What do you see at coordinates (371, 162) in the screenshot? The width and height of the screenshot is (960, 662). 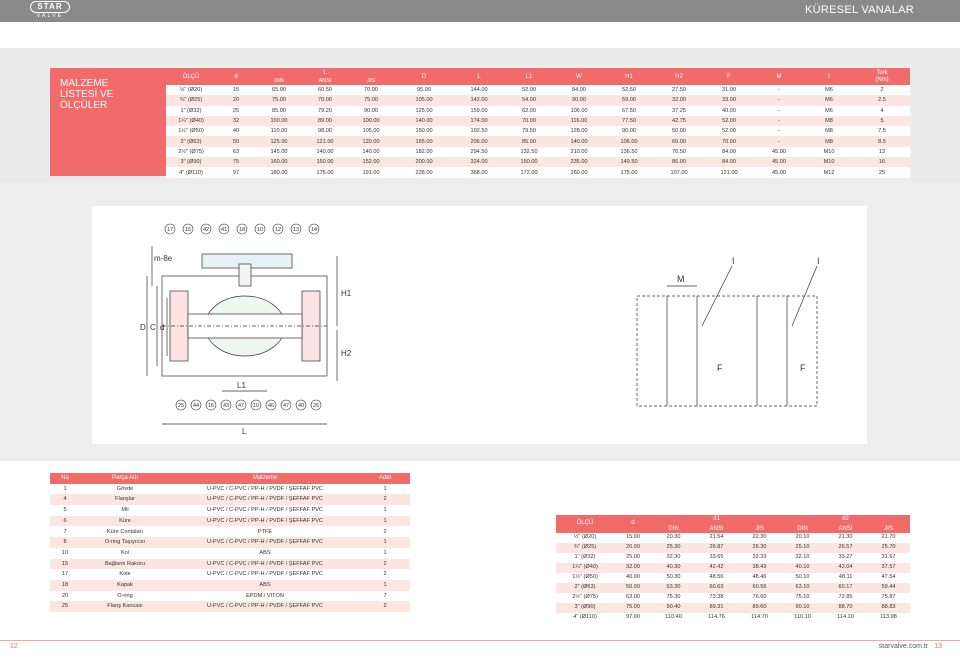 I see `dims-cell: 152.00` at bounding box center [371, 162].